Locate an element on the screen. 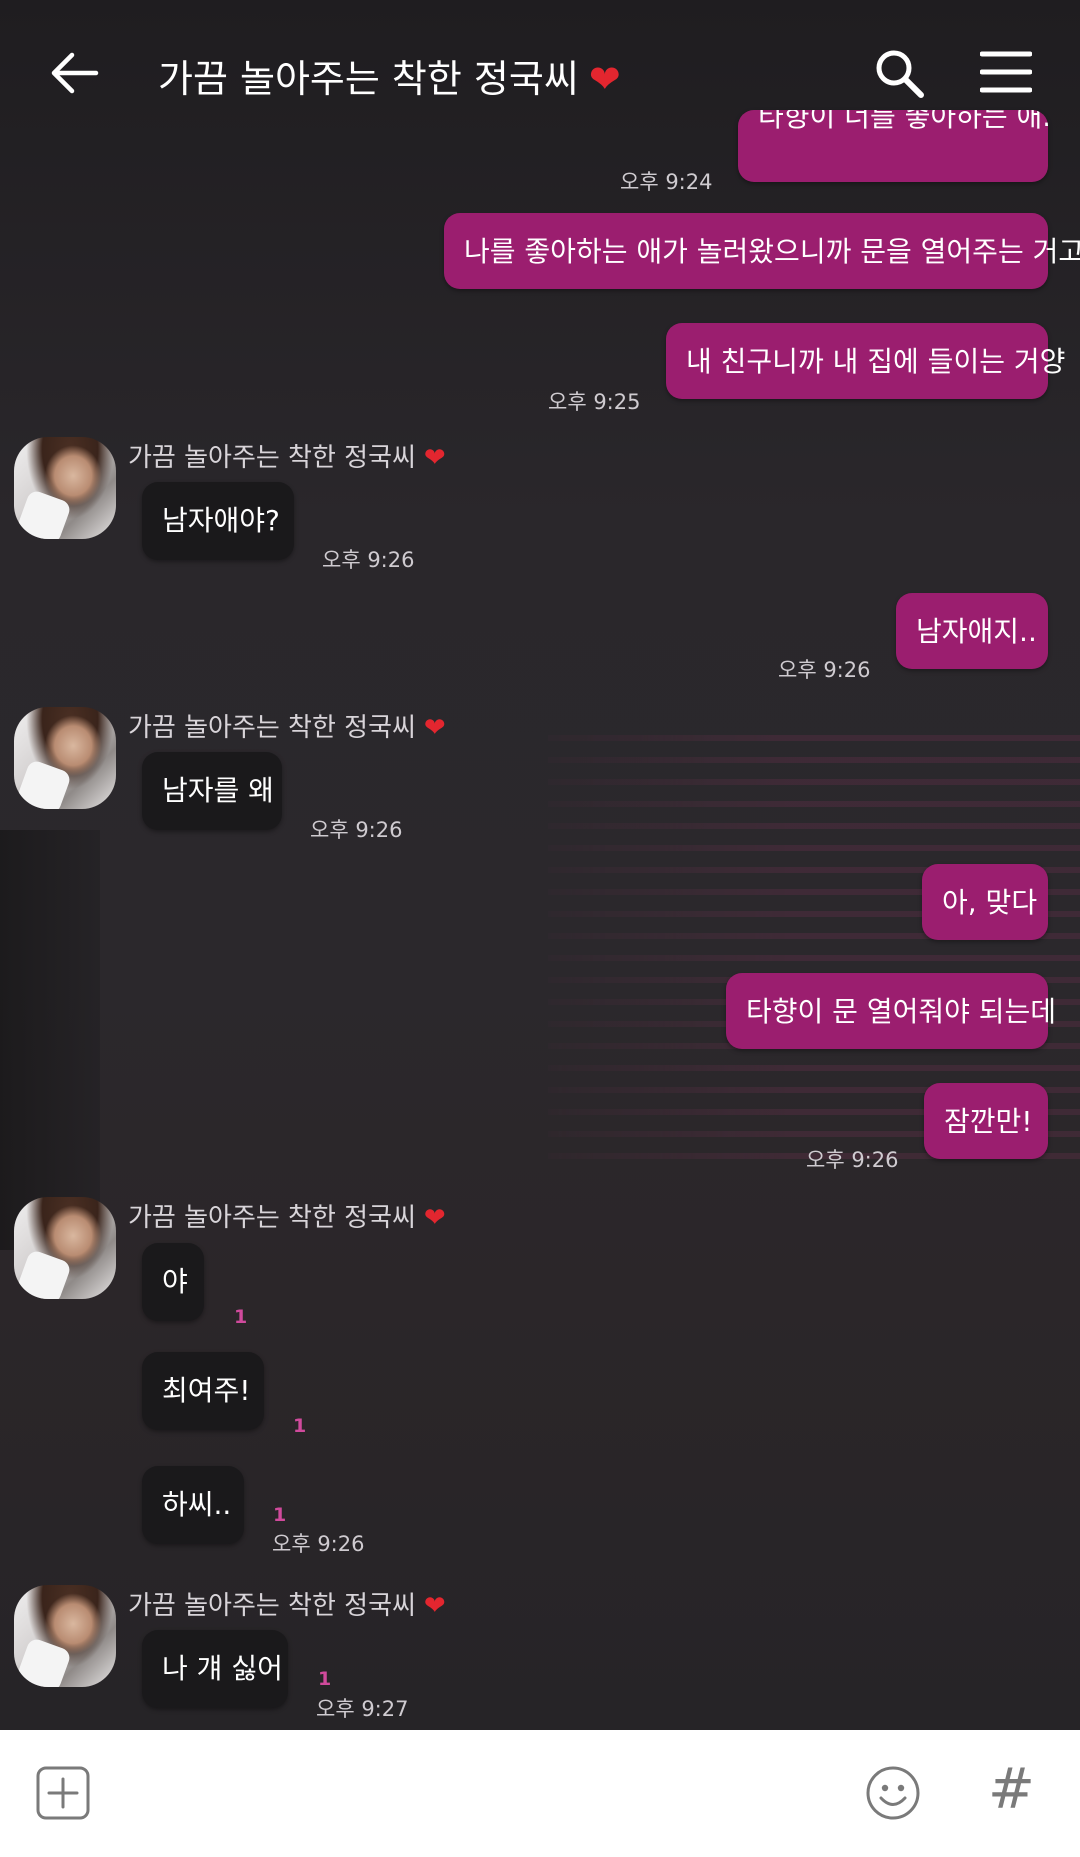 This screenshot has width=1080, height=1857. chat-title-text: 가끔 놀아주는 착한 정국씨 is located at coordinates (368, 79).